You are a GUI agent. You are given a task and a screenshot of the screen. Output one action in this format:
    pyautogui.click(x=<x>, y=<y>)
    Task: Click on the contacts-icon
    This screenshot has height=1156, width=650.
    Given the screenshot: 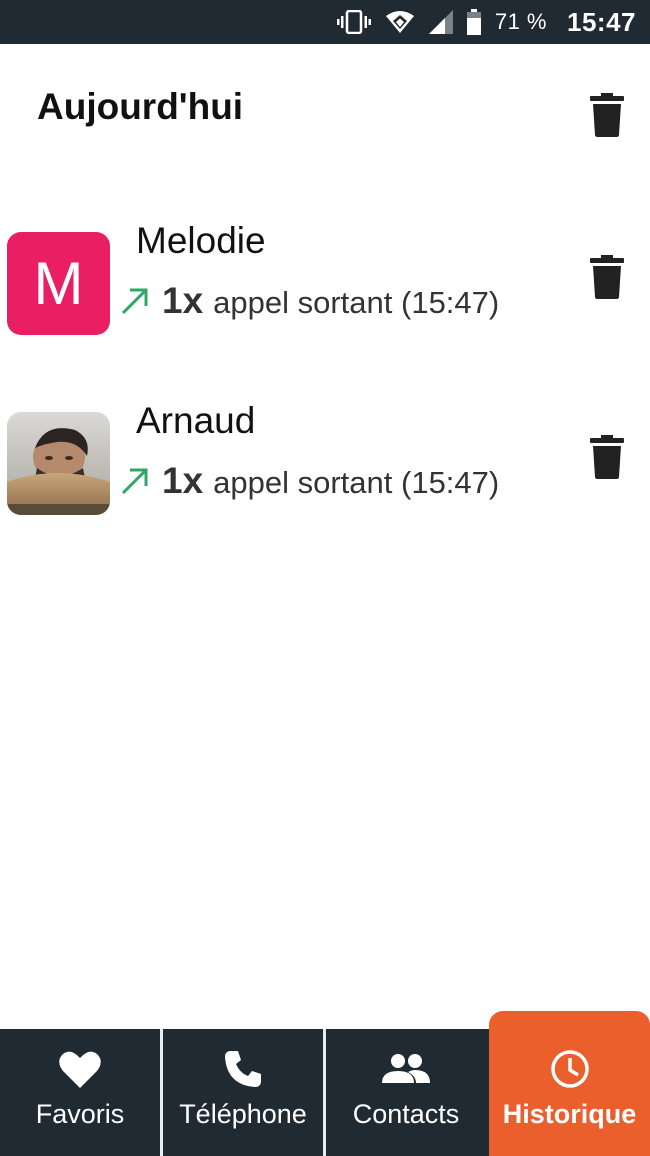 What is the action you would take?
    pyautogui.click(x=406, y=1069)
    